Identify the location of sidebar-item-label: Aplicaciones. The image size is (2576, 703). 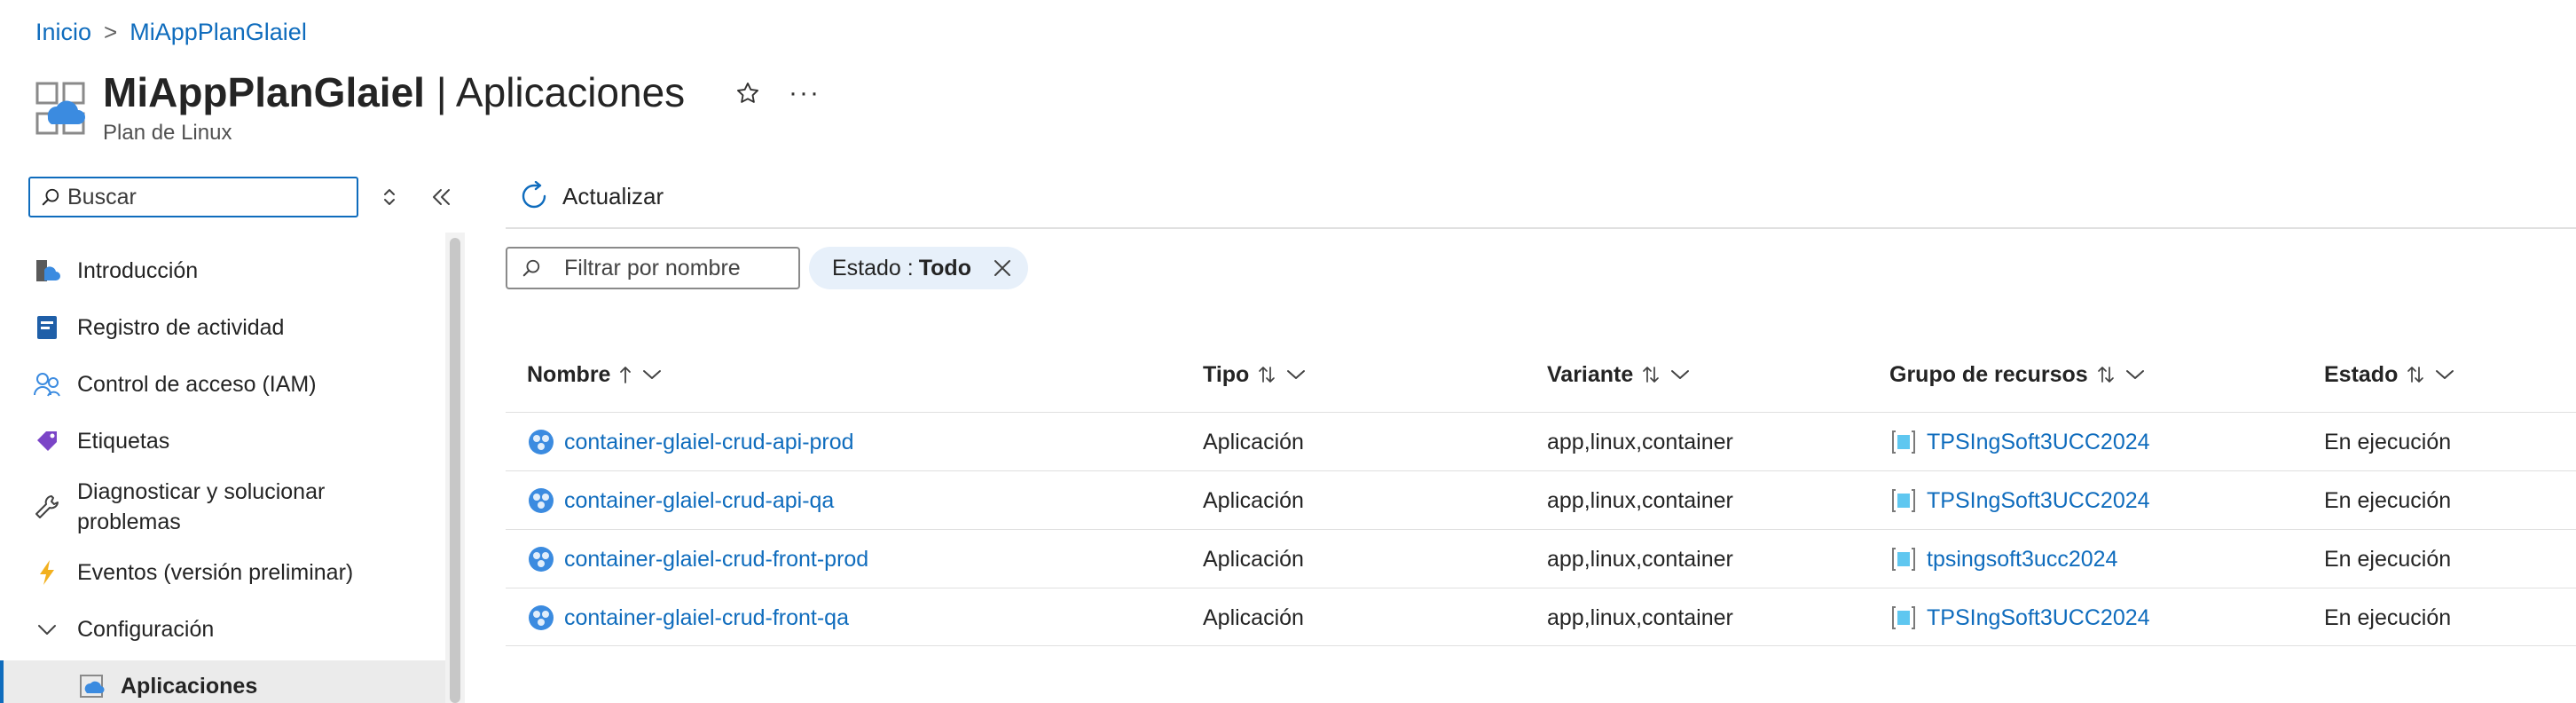
(189, 687).